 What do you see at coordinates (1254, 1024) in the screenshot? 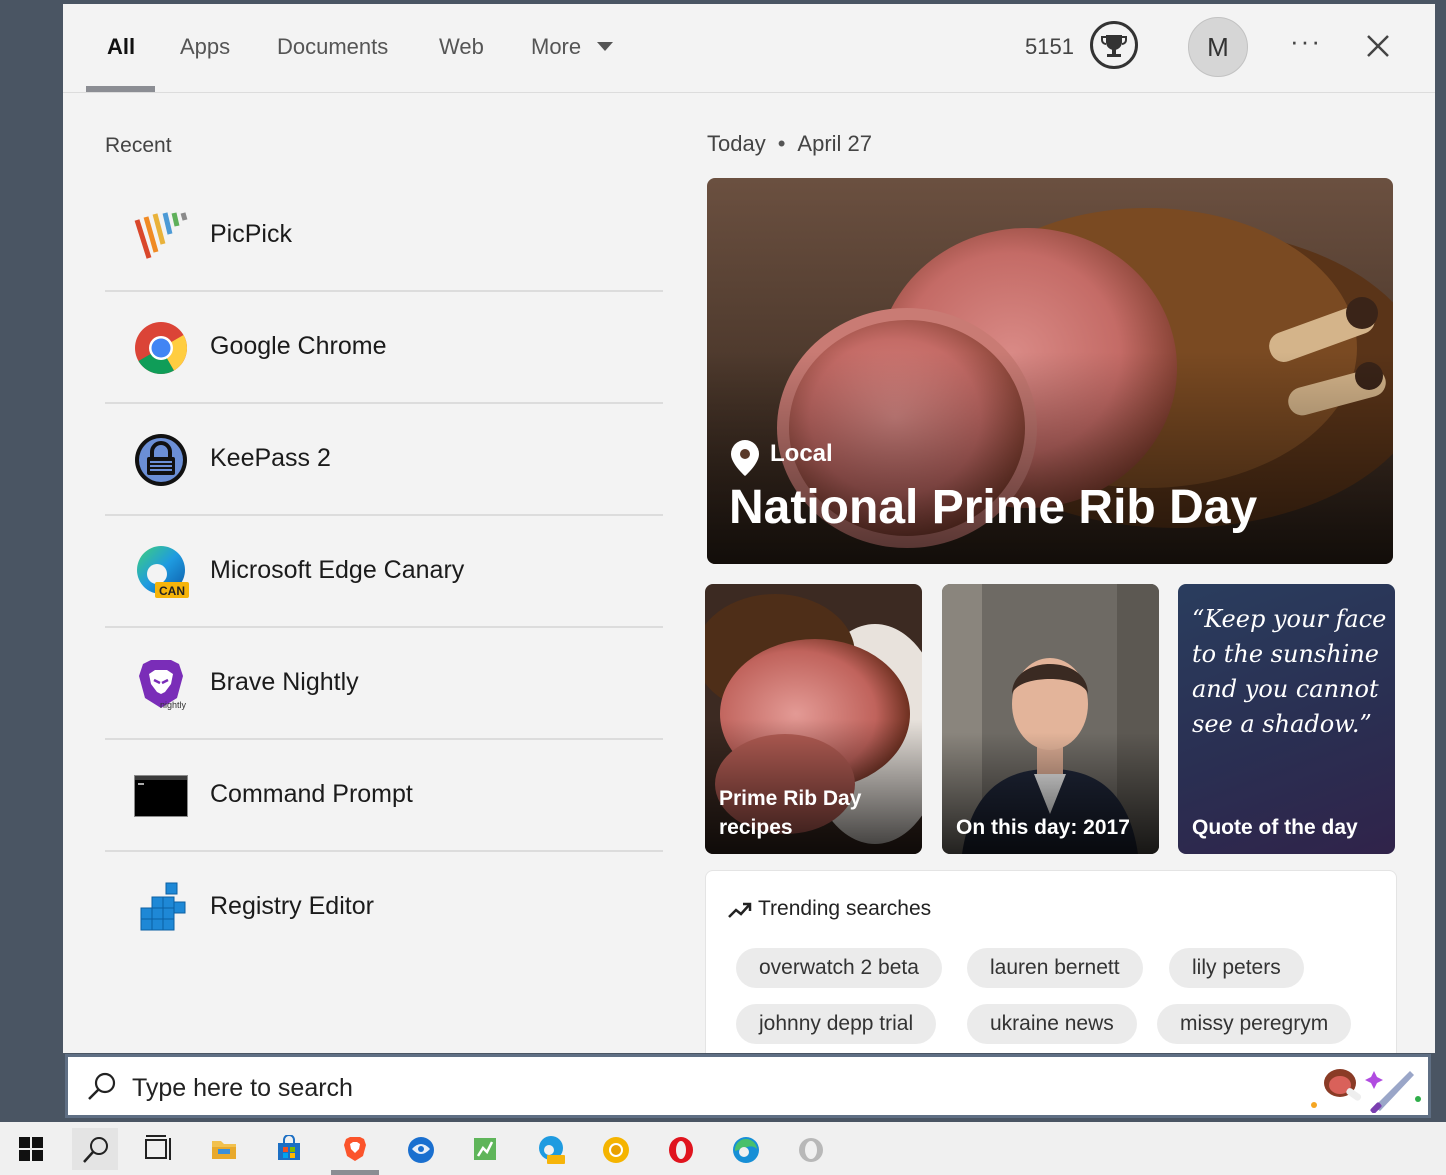
I see `trending-pill: missy peregrym` at bounding box center [1254, 1024].